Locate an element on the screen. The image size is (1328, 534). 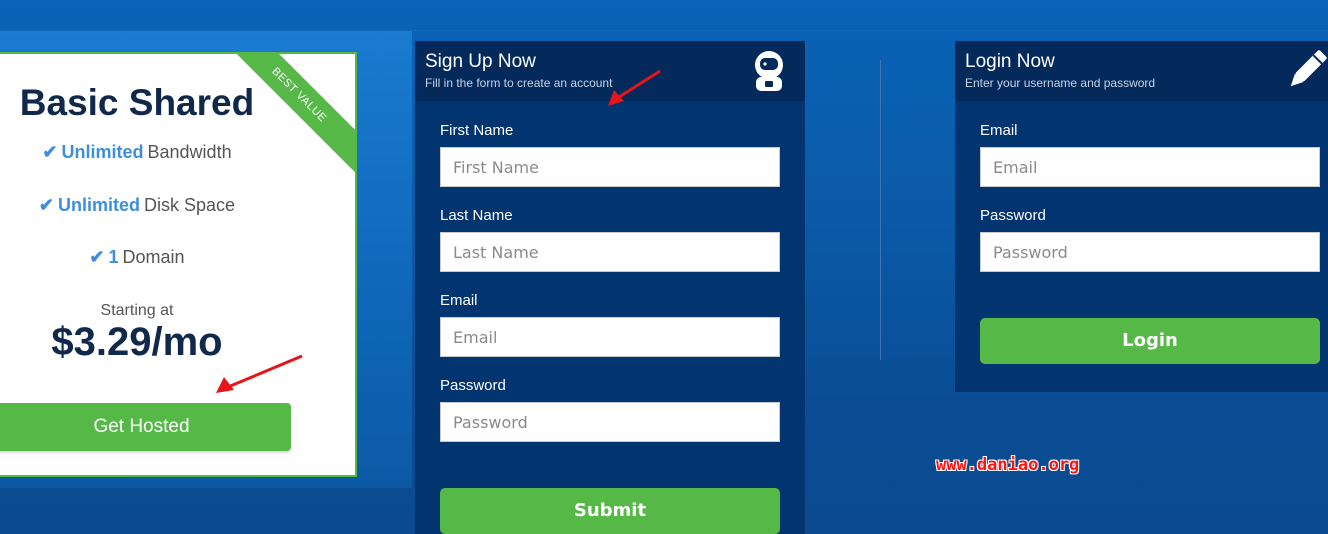
login-button: Login is located at coordinates (1150, 341).